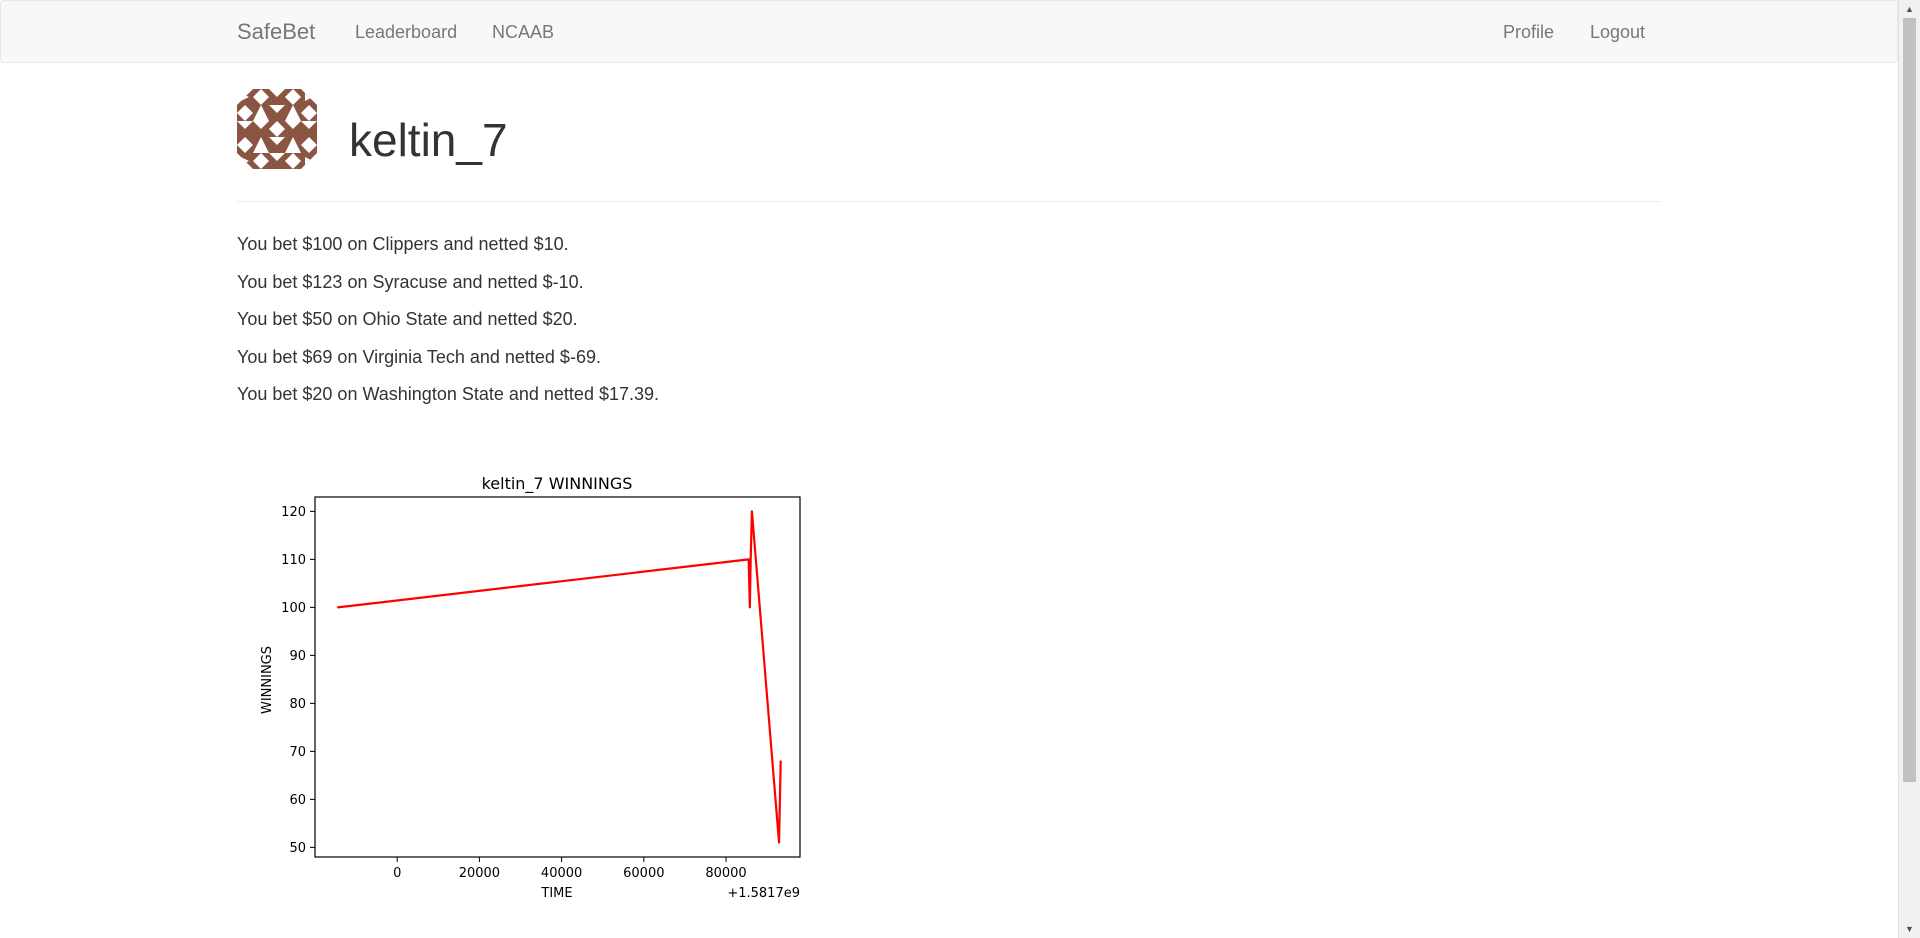  What do you see at coordinates (557, 484) in the screenshot?
I see `chart-title: keltin_7 WINNINGS` at bounding box center [557, 484].